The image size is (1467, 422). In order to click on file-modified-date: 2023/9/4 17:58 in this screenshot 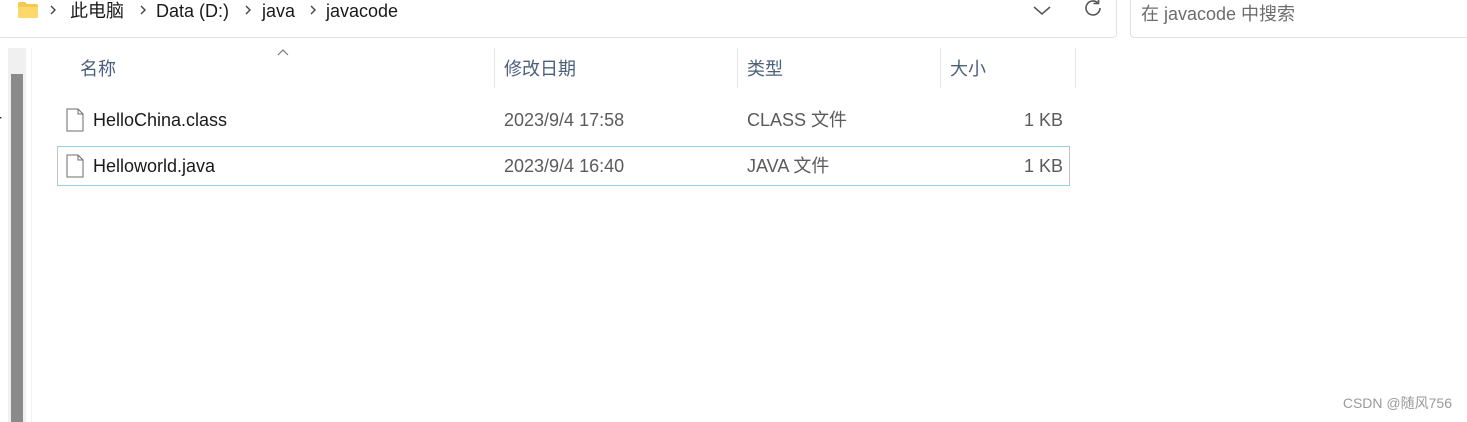, I will do `click(564, 120)`.